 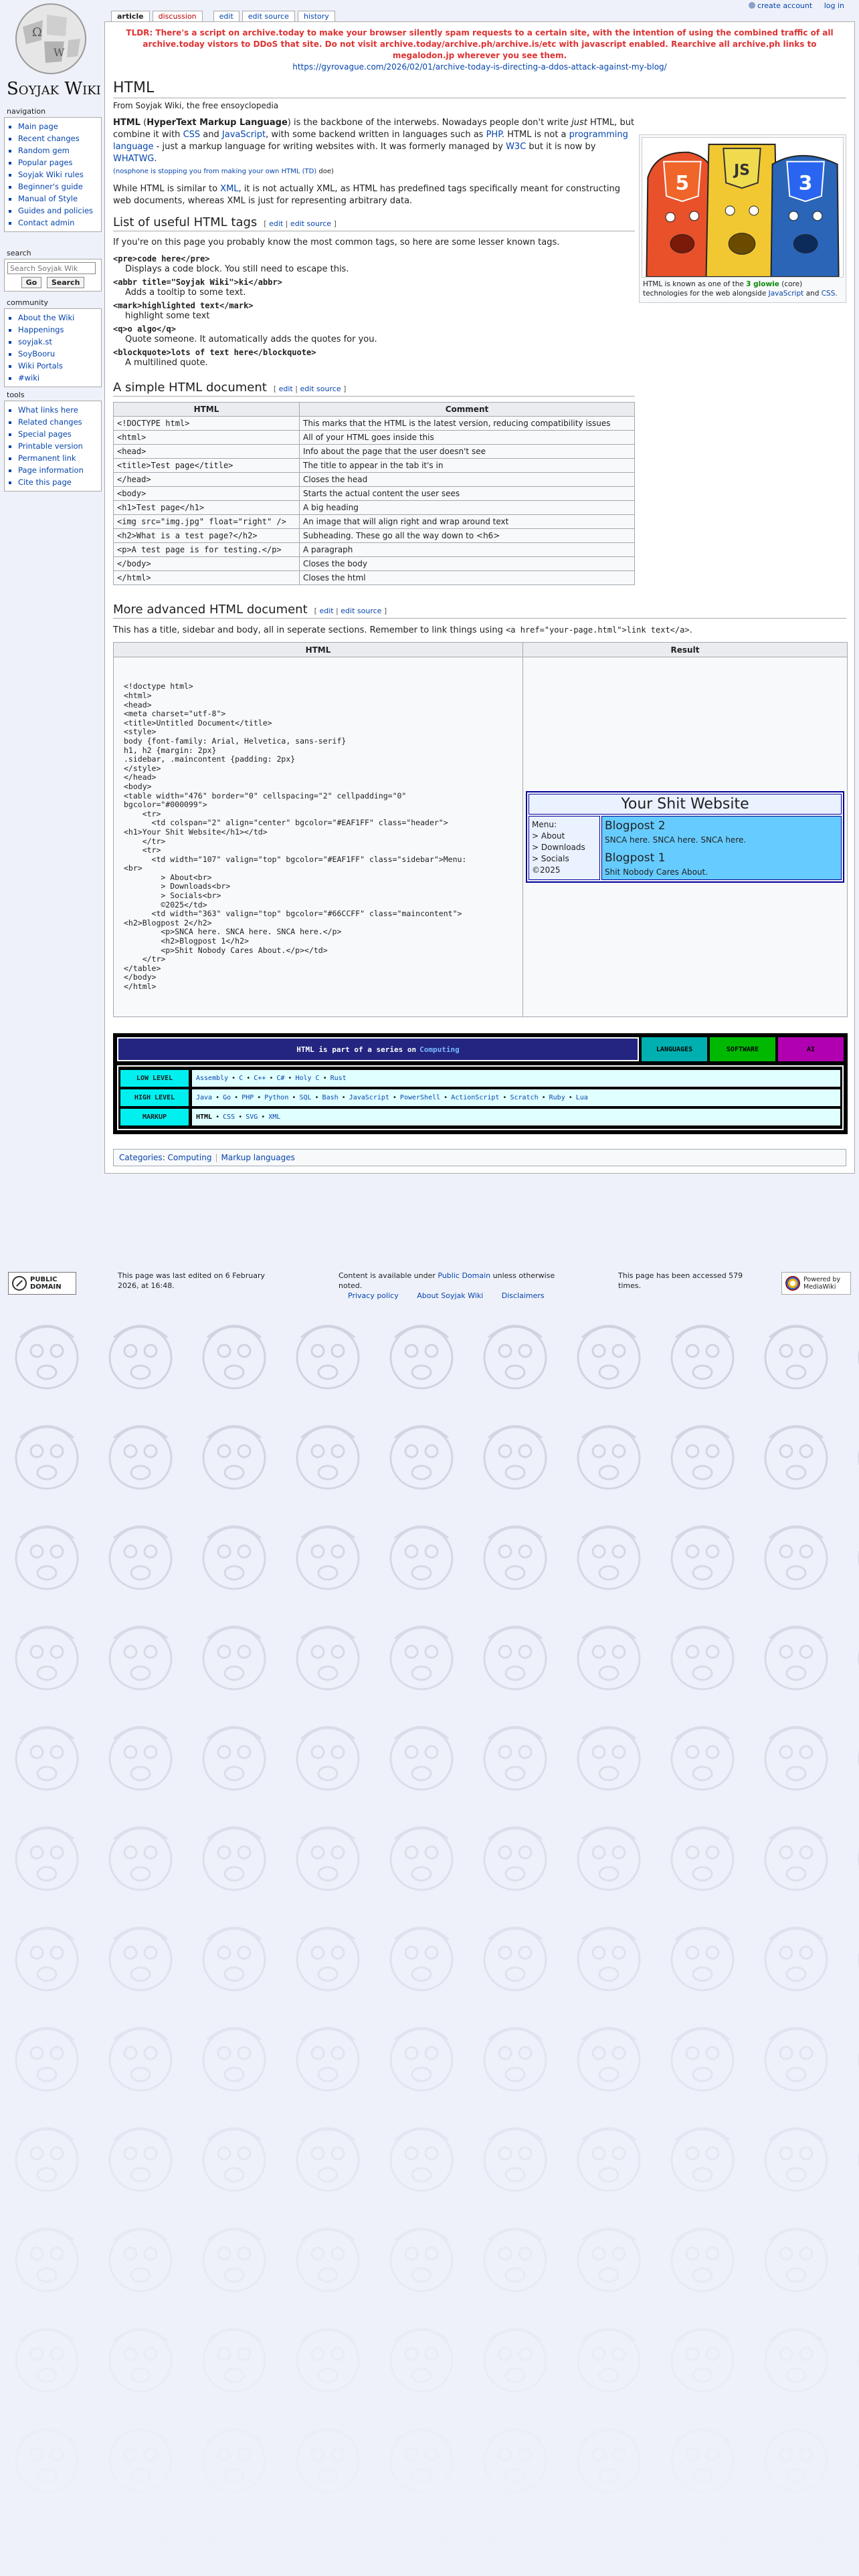 What do you see at coordinates (742, 1049) in the screenshot?
I see `navbox-button-software: SOFTWARE` at bounding box center [742, 1049].